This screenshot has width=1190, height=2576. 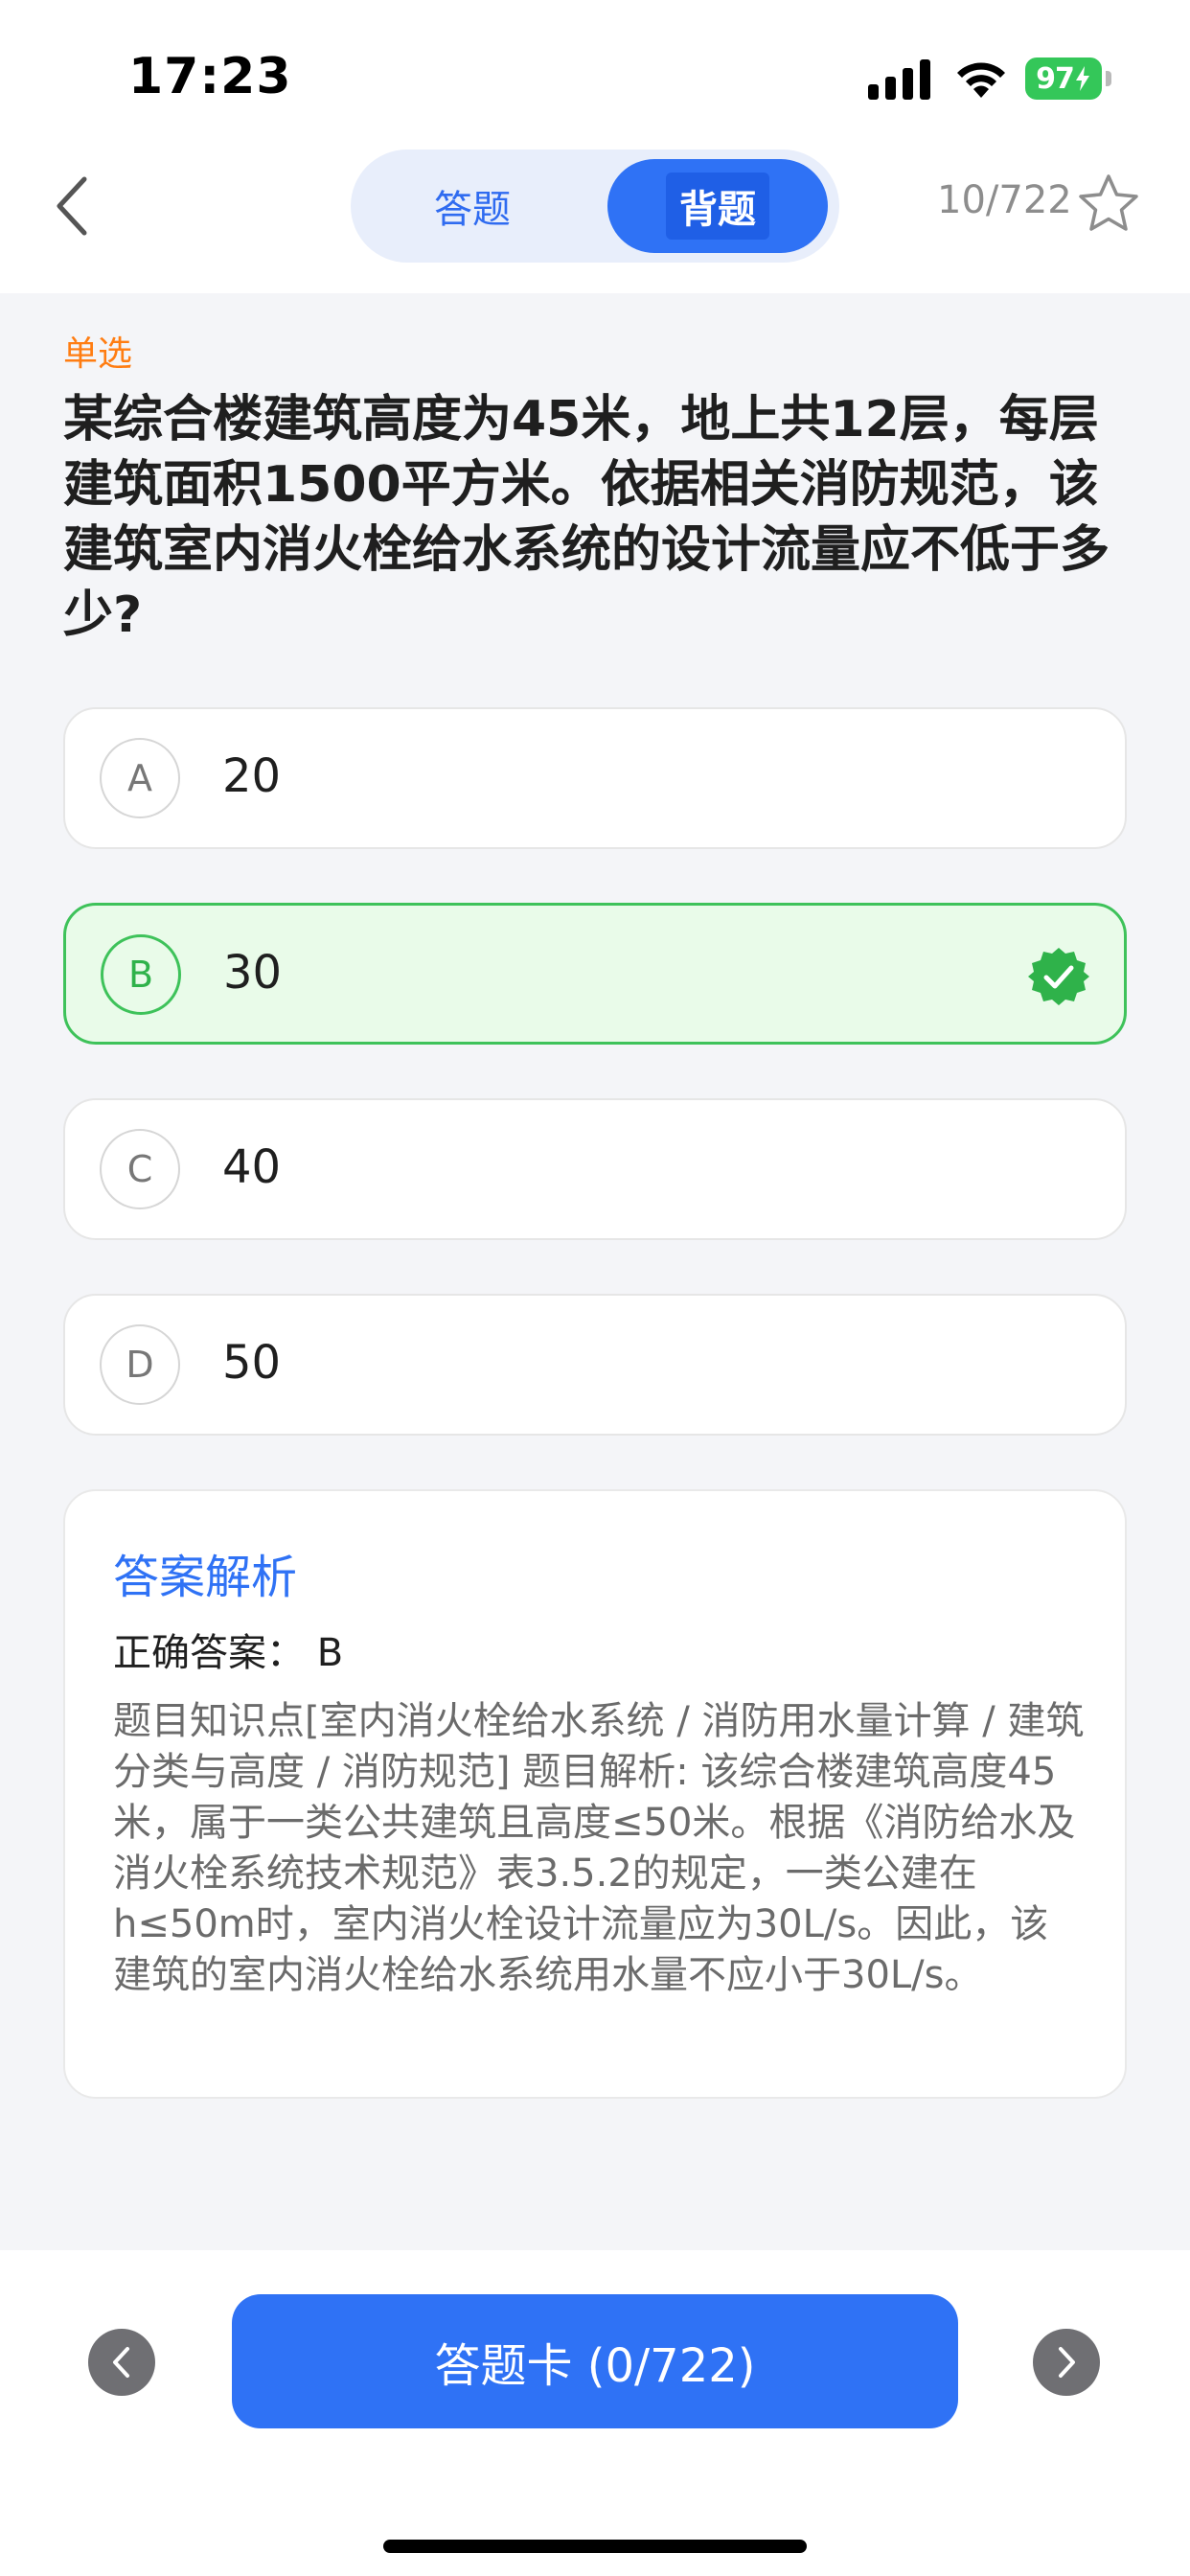 I want to click on option-a: A 20, so click(x=595, y=778).